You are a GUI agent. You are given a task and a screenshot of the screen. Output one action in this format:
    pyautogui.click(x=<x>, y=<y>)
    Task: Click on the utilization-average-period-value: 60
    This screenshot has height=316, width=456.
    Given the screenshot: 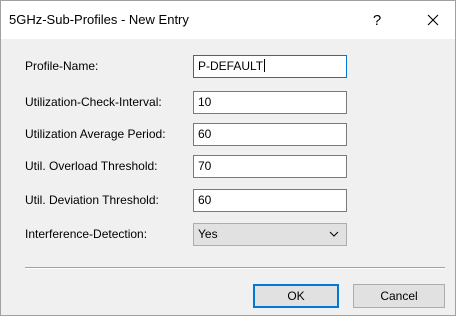 What is the action you would take?
    pyautogui.click(x=205, y=134)
    